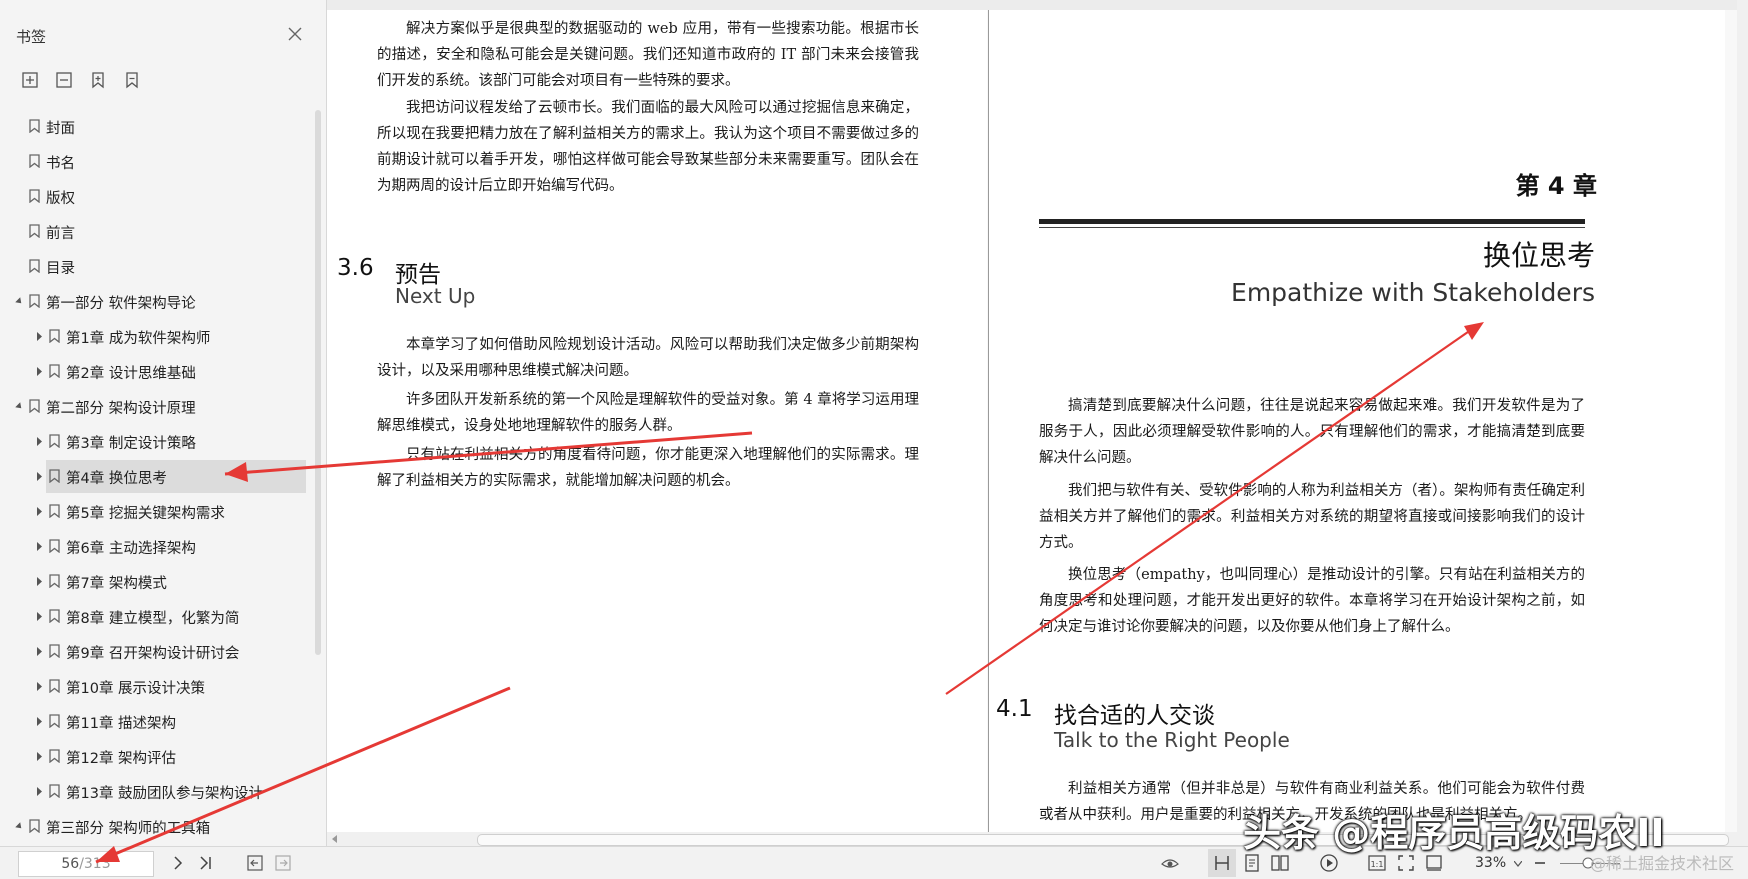  I want to click on watermark: 头条 @程序员高级码农II, so click(1454, 833).